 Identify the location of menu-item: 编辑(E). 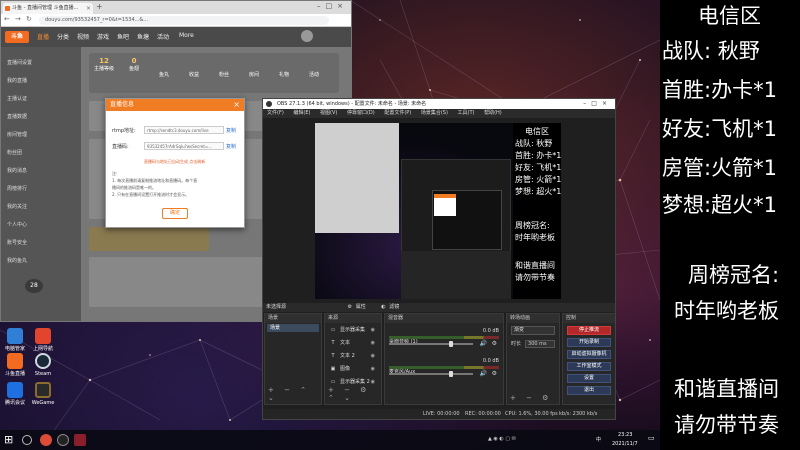
(301, 113).